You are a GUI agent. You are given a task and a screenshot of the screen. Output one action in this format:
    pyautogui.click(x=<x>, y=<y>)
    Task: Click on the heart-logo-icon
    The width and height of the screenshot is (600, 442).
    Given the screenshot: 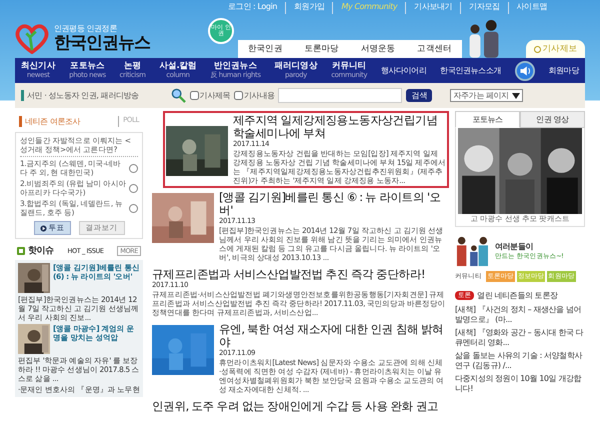 What is the action you would take?
    pyautogui.click(x=32, y=39)
    